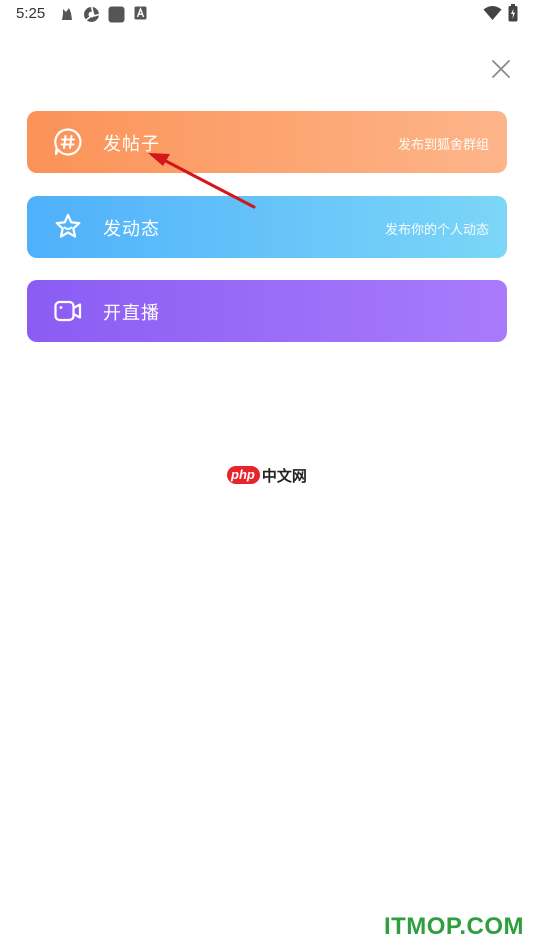  Describe the element at coordinates (131, 229) in the screenshot. I see `dynamic-title: 发动态` at that location.